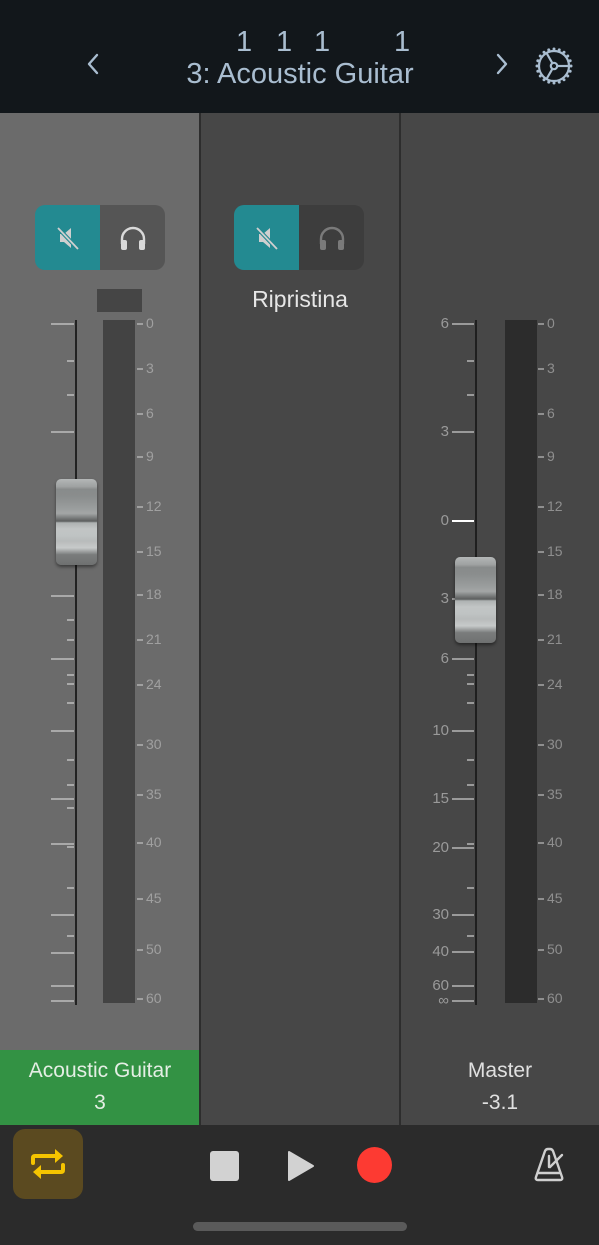 This screenshot has height=1245, width=599. What do you see at coordinates (300, 1226) in the screenshot?
I see `home-indicator` at bounding box center [300, 1226].